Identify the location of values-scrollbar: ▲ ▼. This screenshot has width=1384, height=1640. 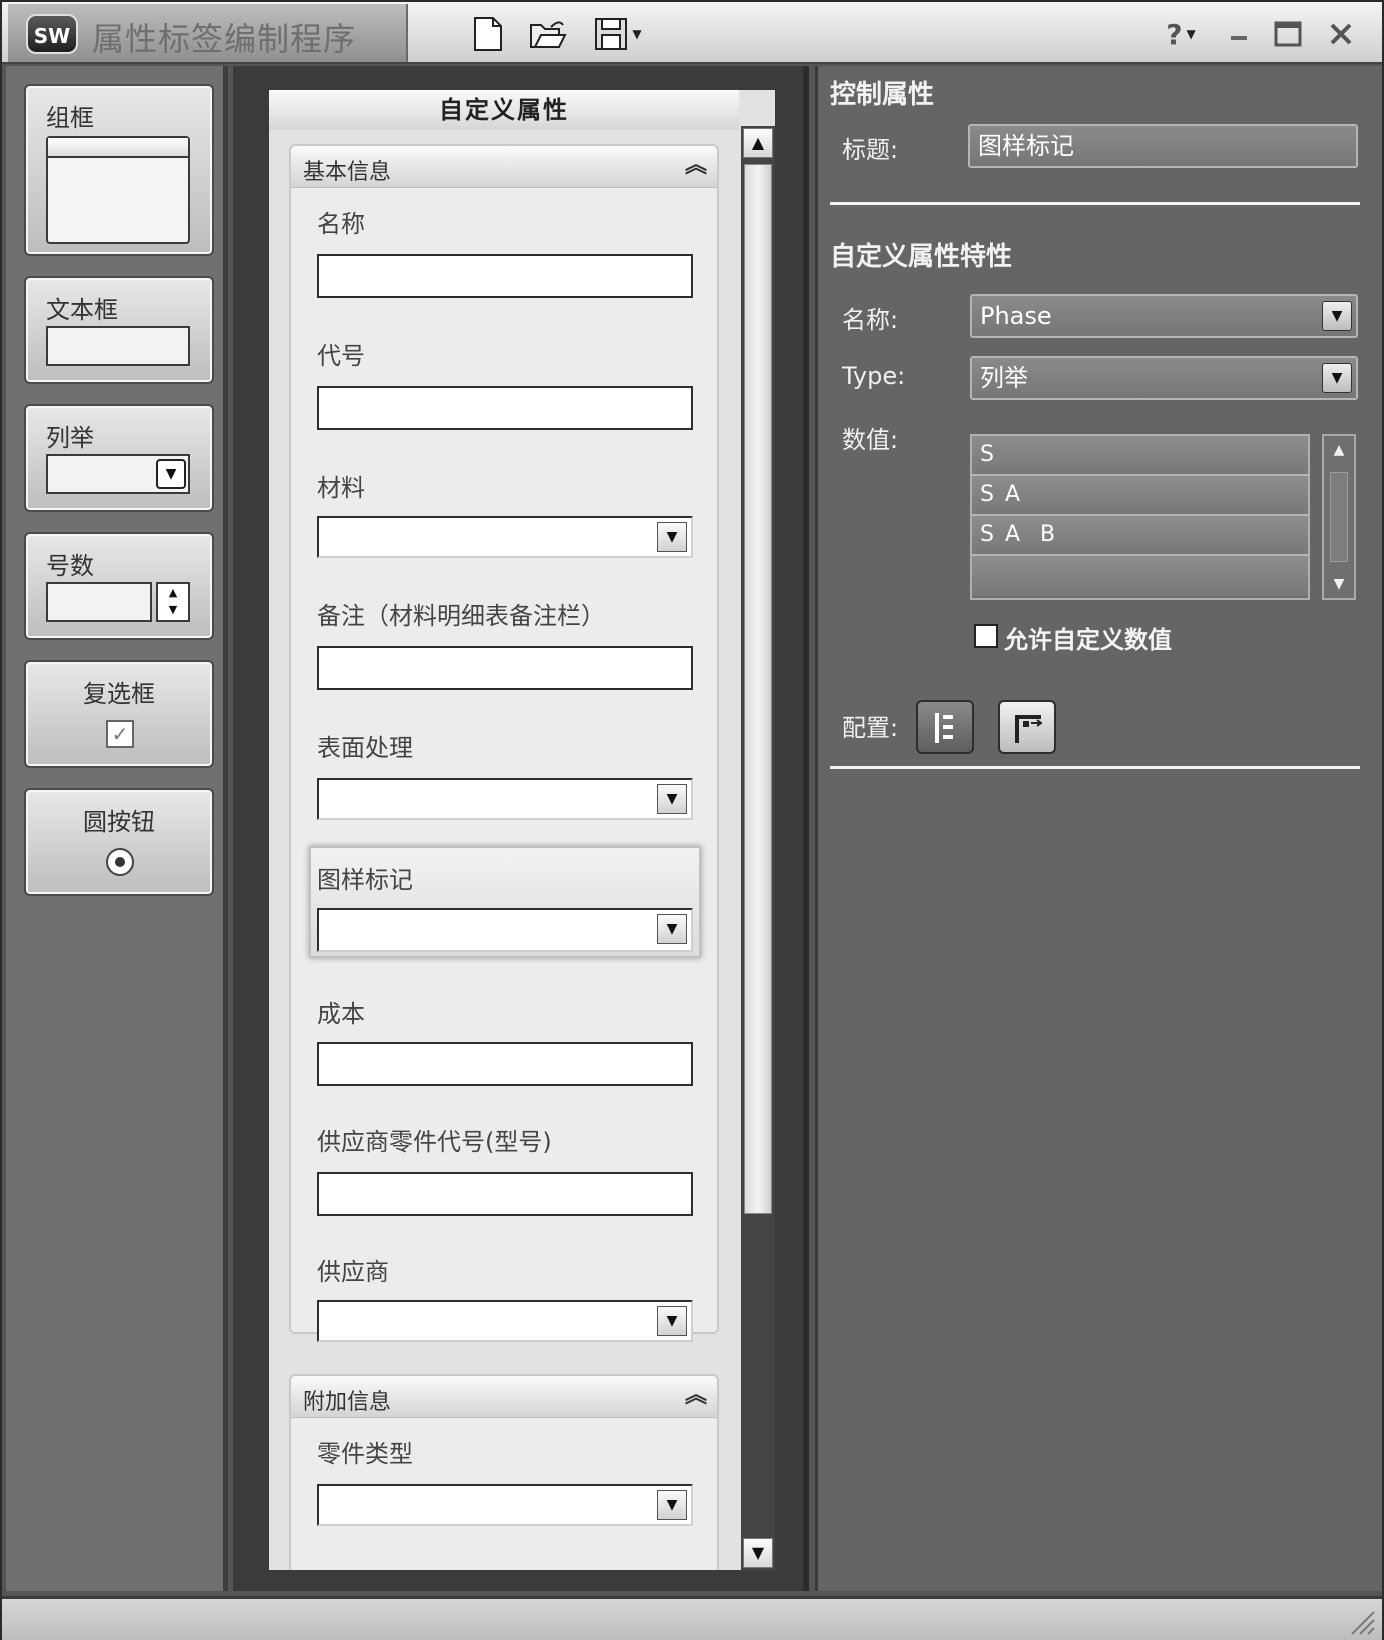
(1339, 517).